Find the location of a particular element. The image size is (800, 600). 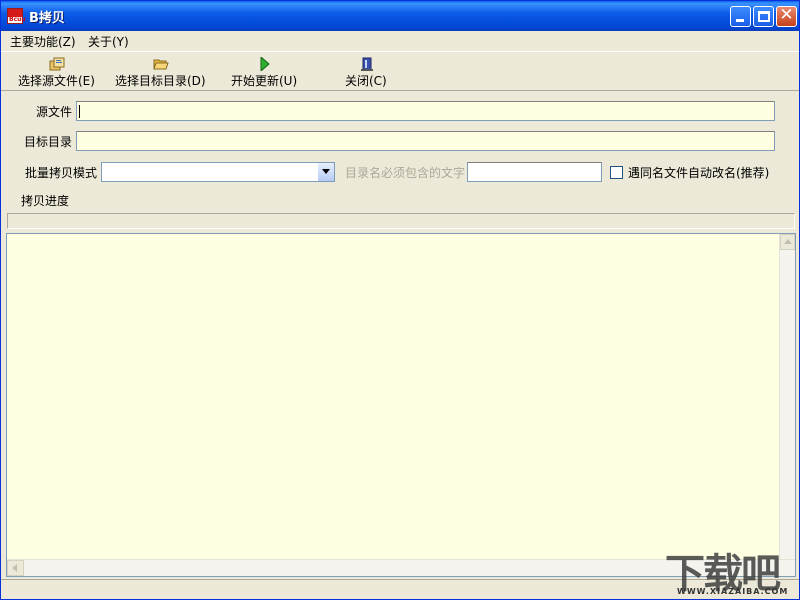

open-folder-icon is located at coordinates (161, 64).